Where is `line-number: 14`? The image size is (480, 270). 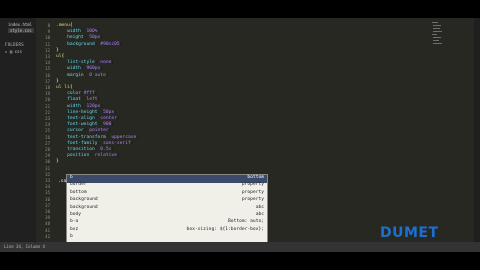
line-number: 14 is located at coordinates (47, 63).